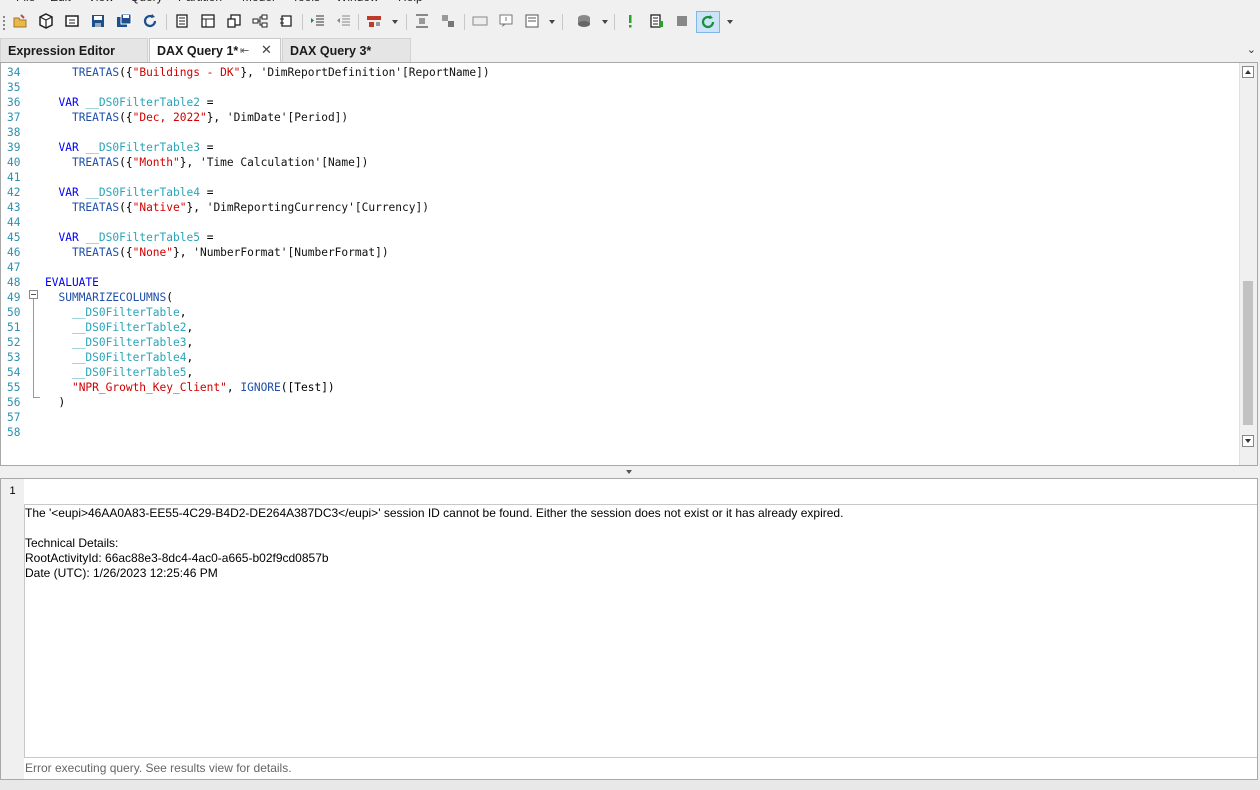 This screenshot has height=790, width=1260. Describe the element at coordinates (258, 2) in the screenshot. I see `menu-item-model: Model` at that location.